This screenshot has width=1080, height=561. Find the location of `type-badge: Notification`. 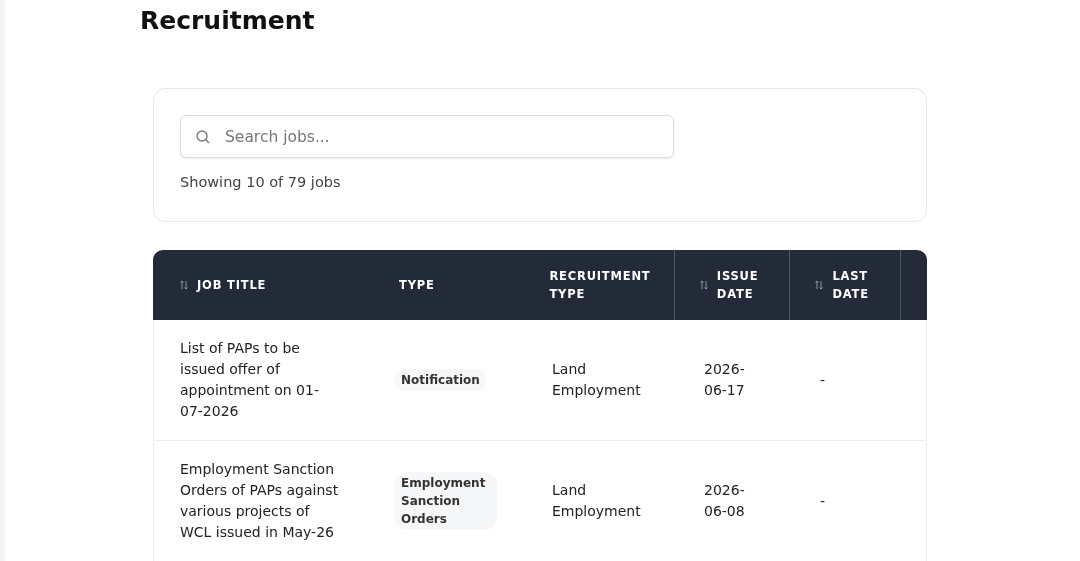

type-badge: Notification is located at coordinates (440, 380).